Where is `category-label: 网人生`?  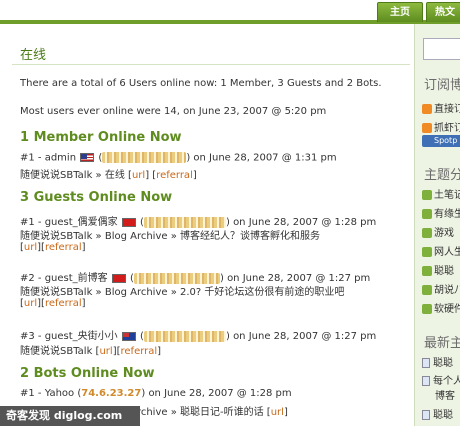 category-label: 网人生 is located at coordinates (447, 252).